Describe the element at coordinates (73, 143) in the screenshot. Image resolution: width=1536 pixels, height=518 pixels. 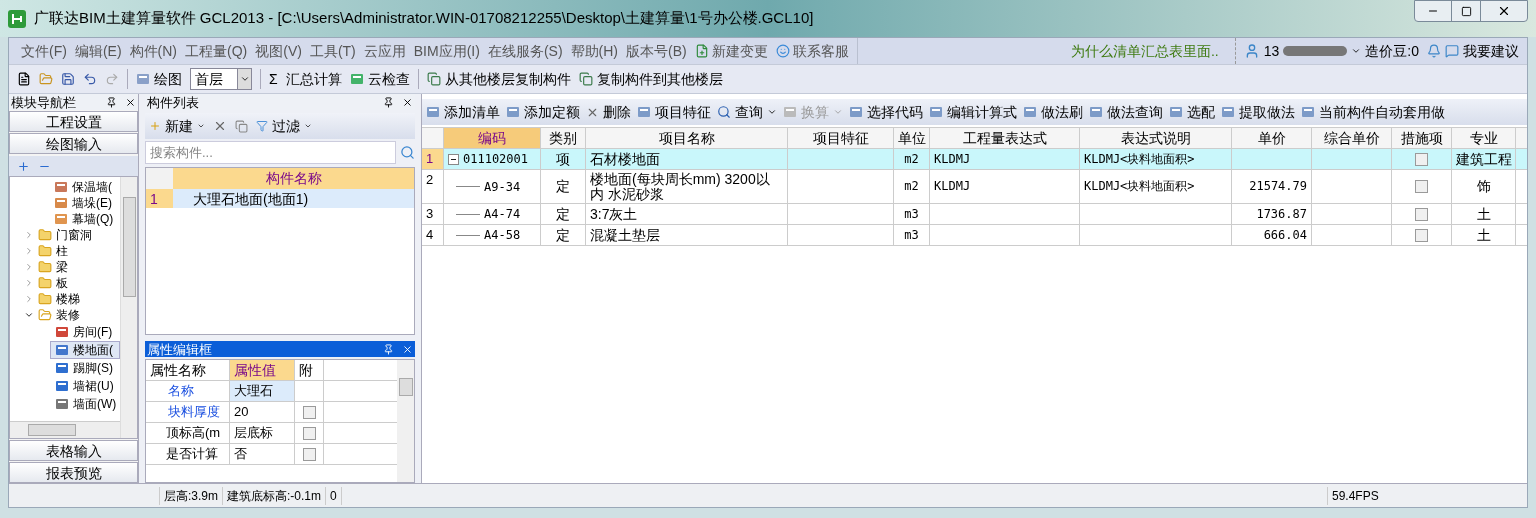
I see `nav-section-button: 绘图输入` at that location.